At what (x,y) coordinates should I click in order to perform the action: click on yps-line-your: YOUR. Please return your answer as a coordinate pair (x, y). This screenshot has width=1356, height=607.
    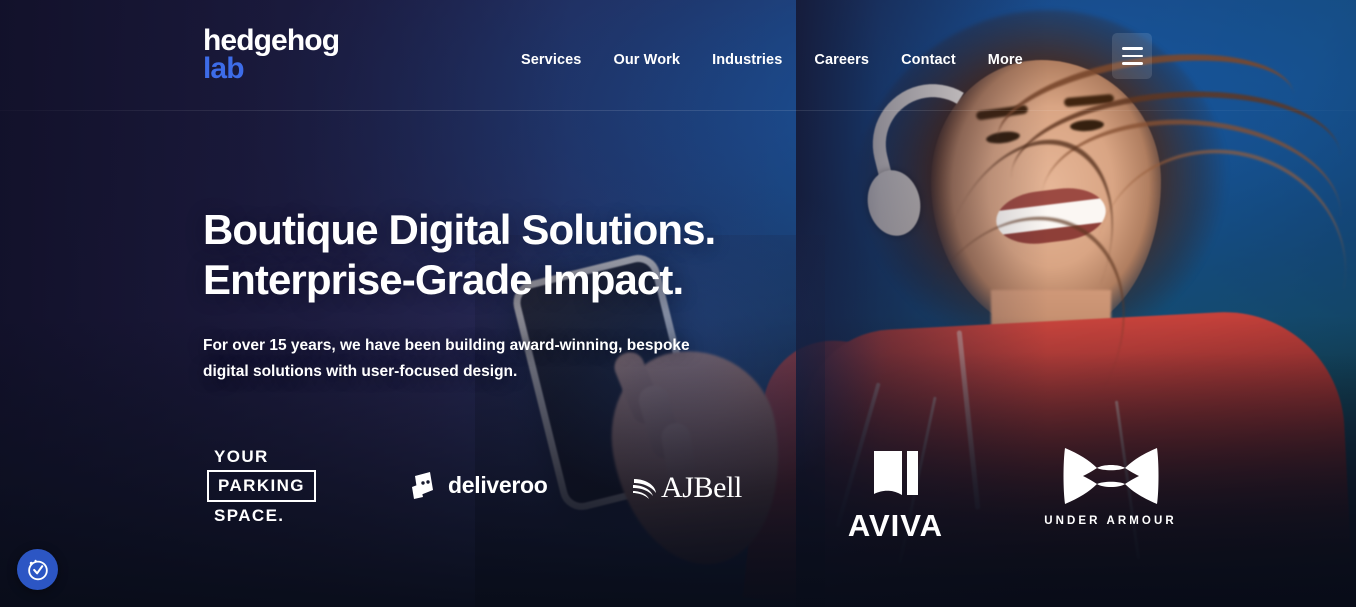
    Looking at the image, I should click on (241, 456).